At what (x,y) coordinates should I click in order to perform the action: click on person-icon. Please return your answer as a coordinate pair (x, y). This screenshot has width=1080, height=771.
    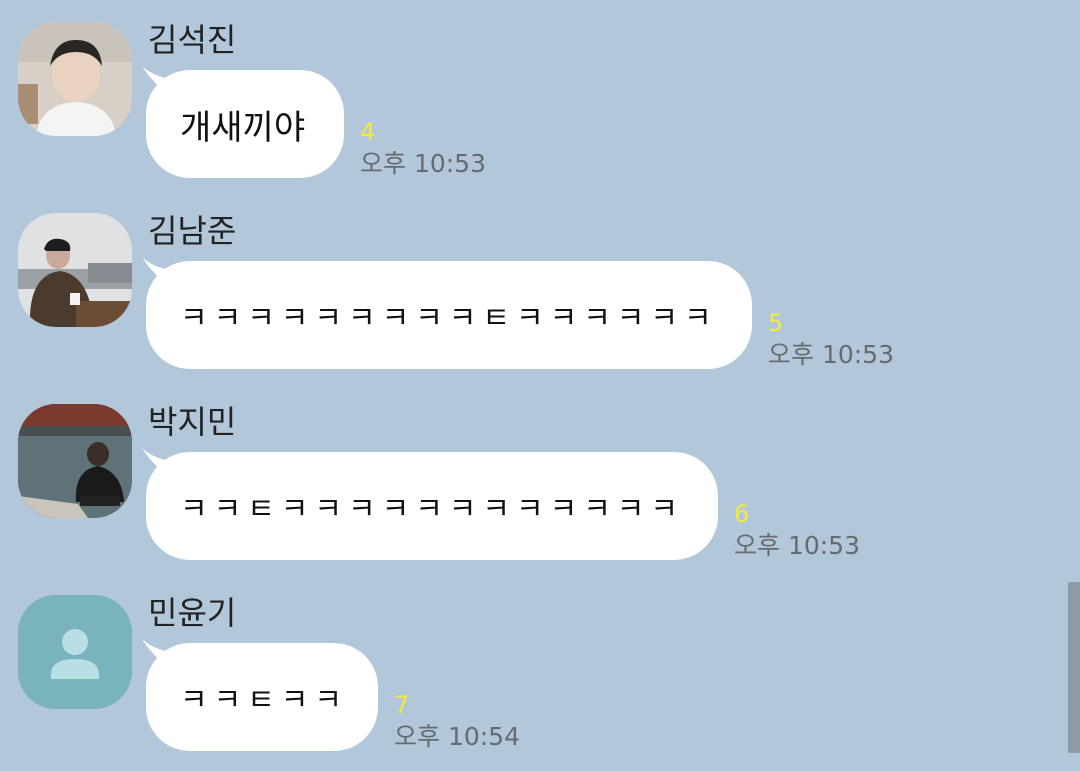
    Looking at the image, I should click on (75, 652).